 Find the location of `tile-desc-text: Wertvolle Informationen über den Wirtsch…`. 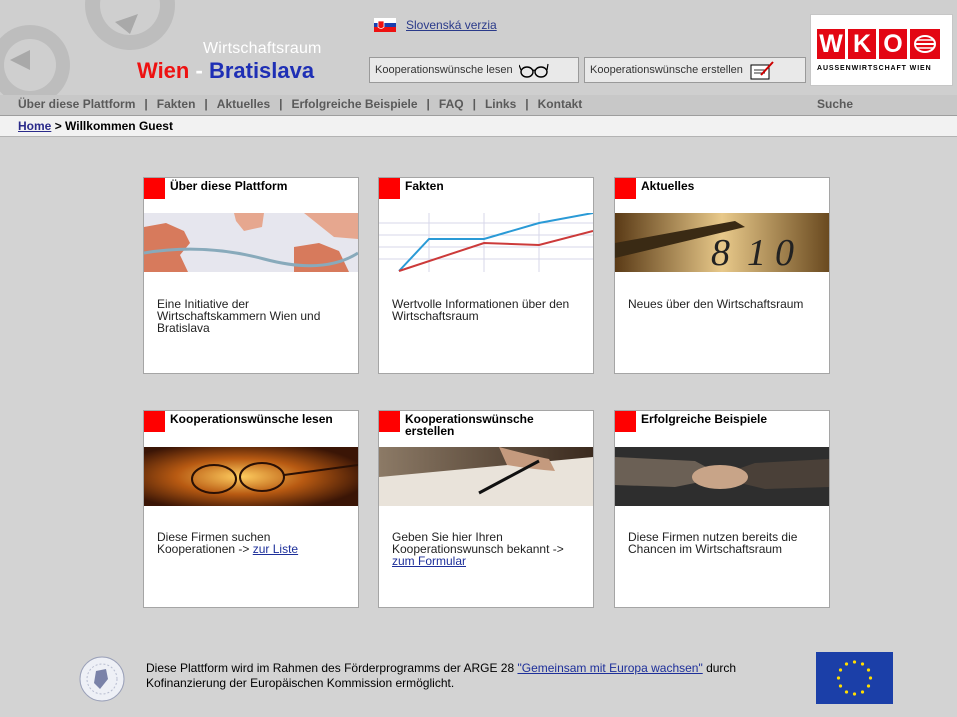

tile-desc-text: Wertvolle Informationen über den Wirtsch… is located at coordinates (481, 310).